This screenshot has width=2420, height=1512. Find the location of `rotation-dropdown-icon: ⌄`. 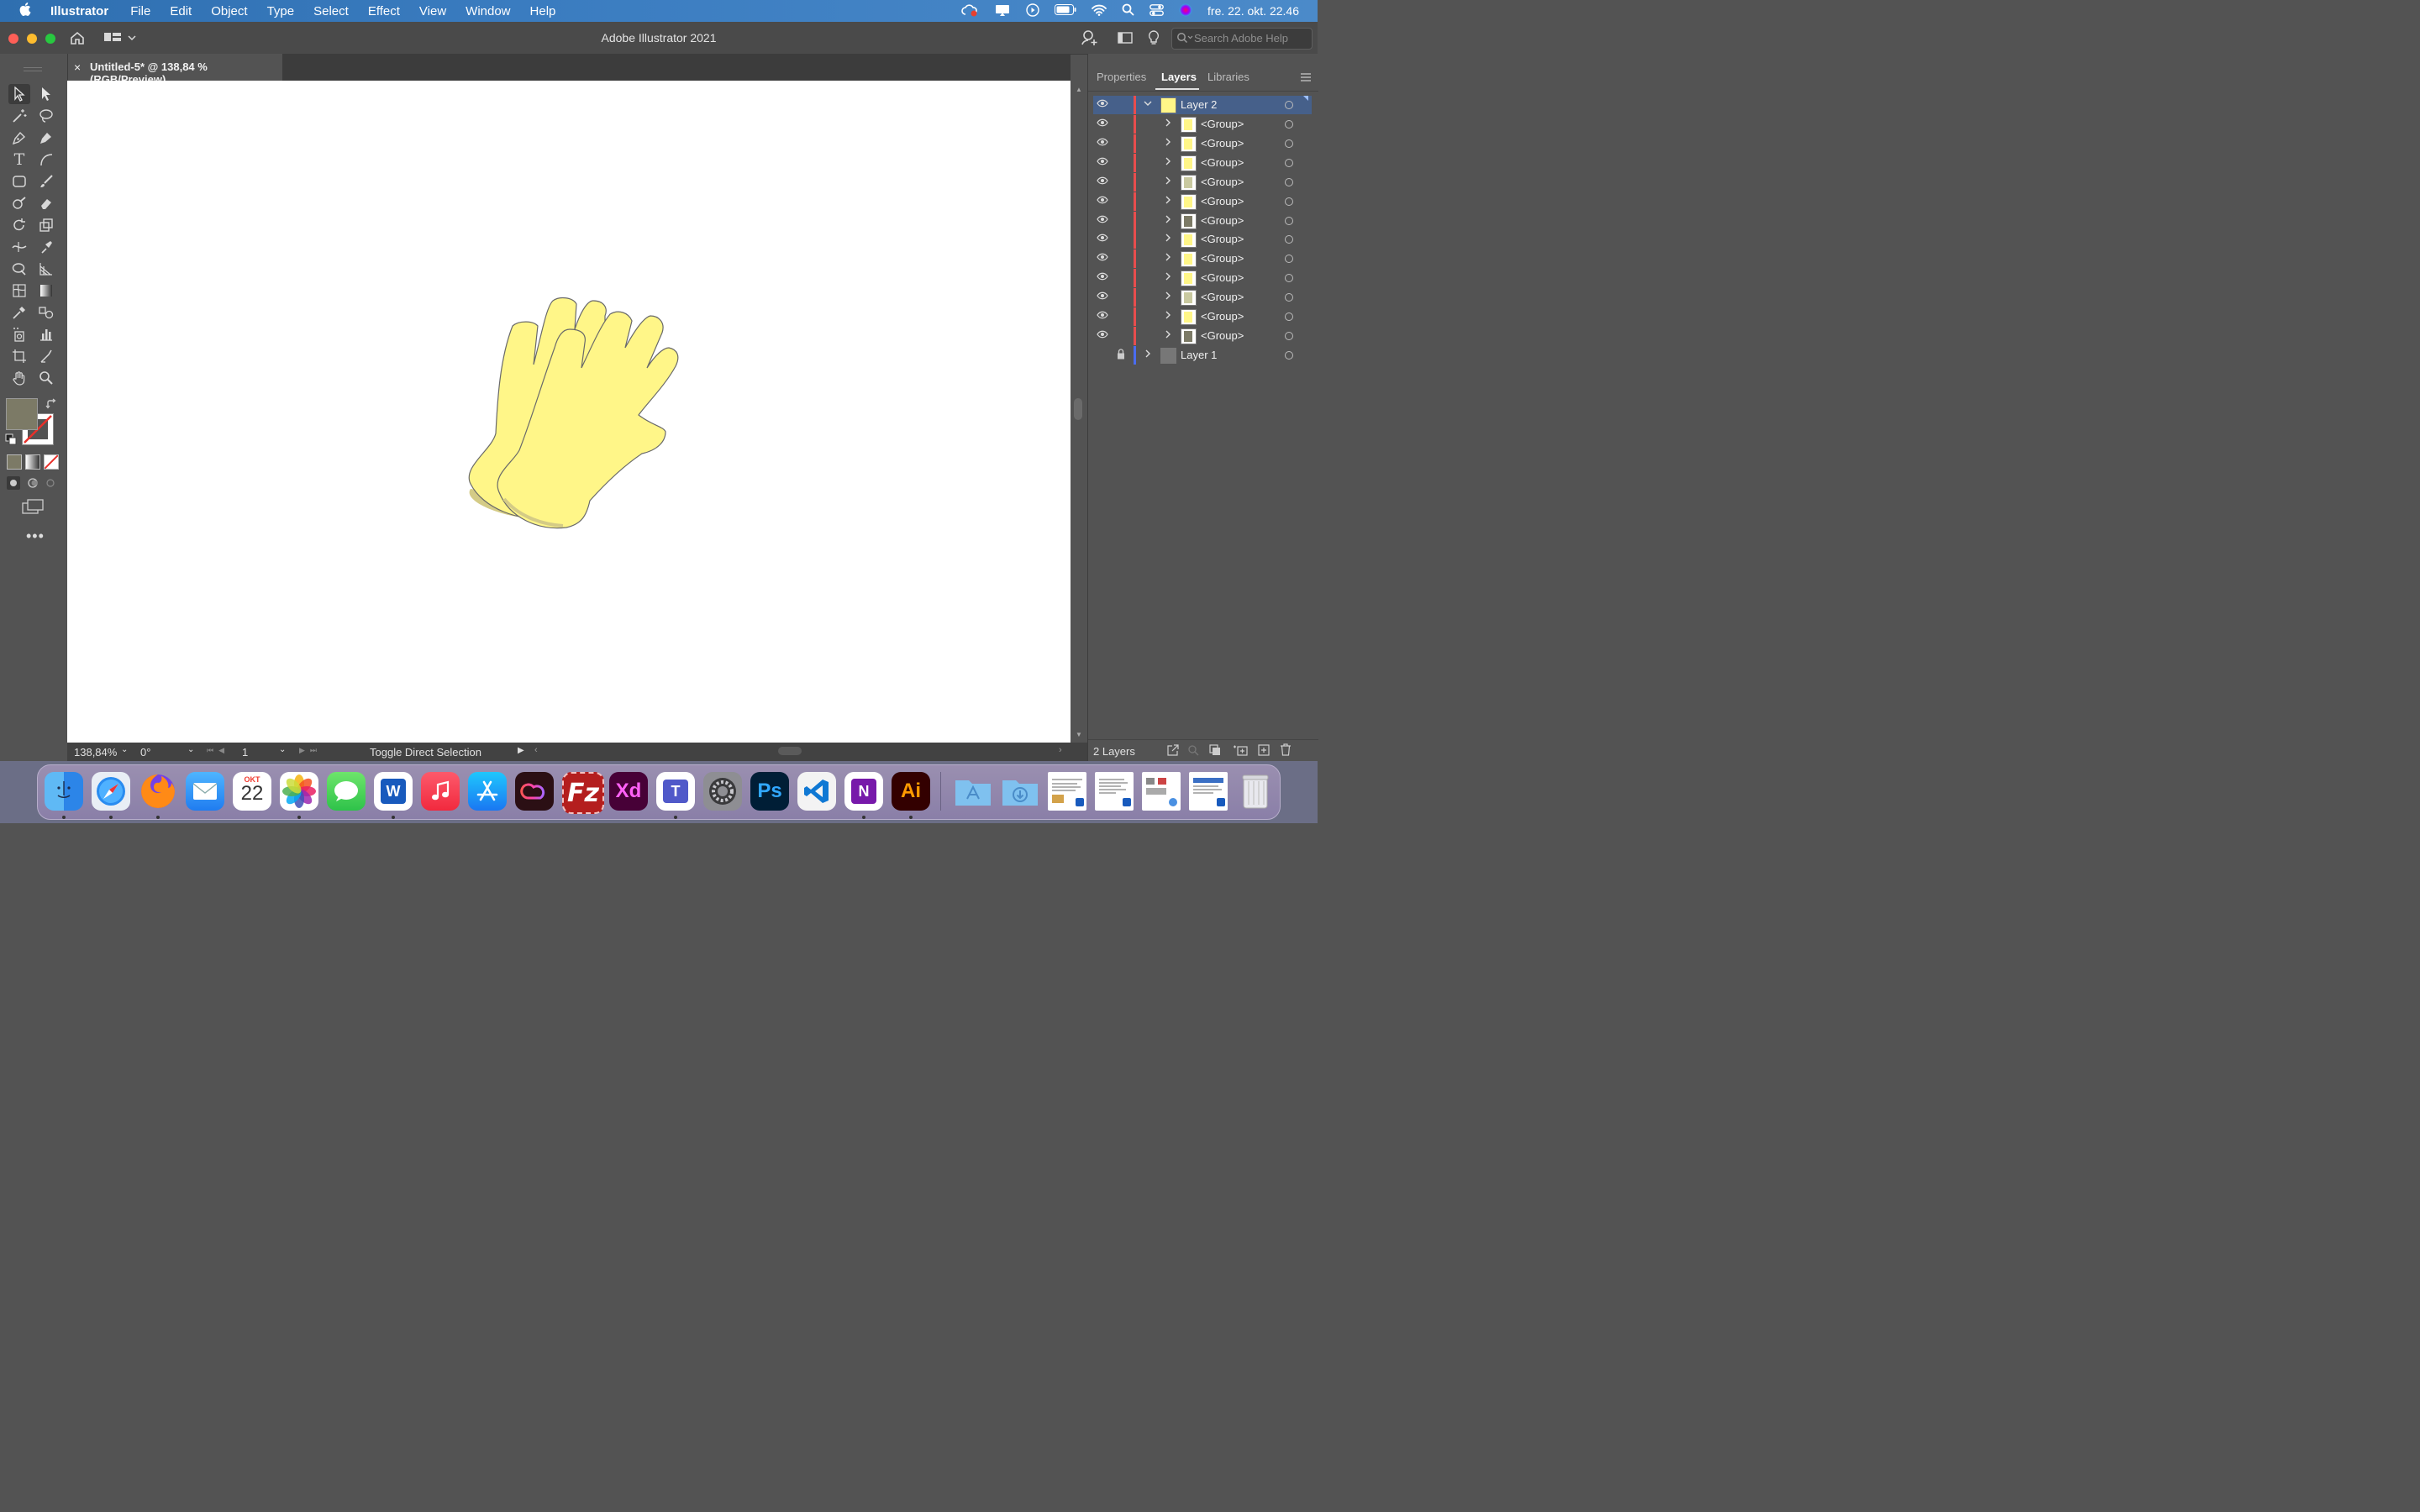

rotation-dropdown-icon: ⌄ is located at coordinates (191, 749).